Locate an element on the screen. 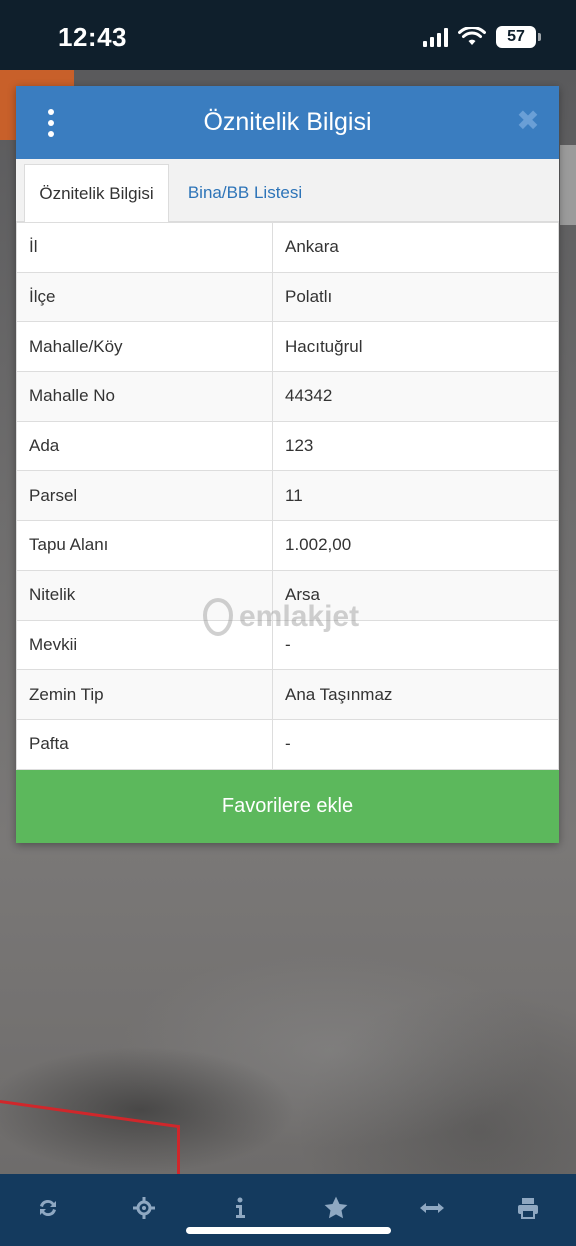  measure-icon is located at coordinates (432, 1208).